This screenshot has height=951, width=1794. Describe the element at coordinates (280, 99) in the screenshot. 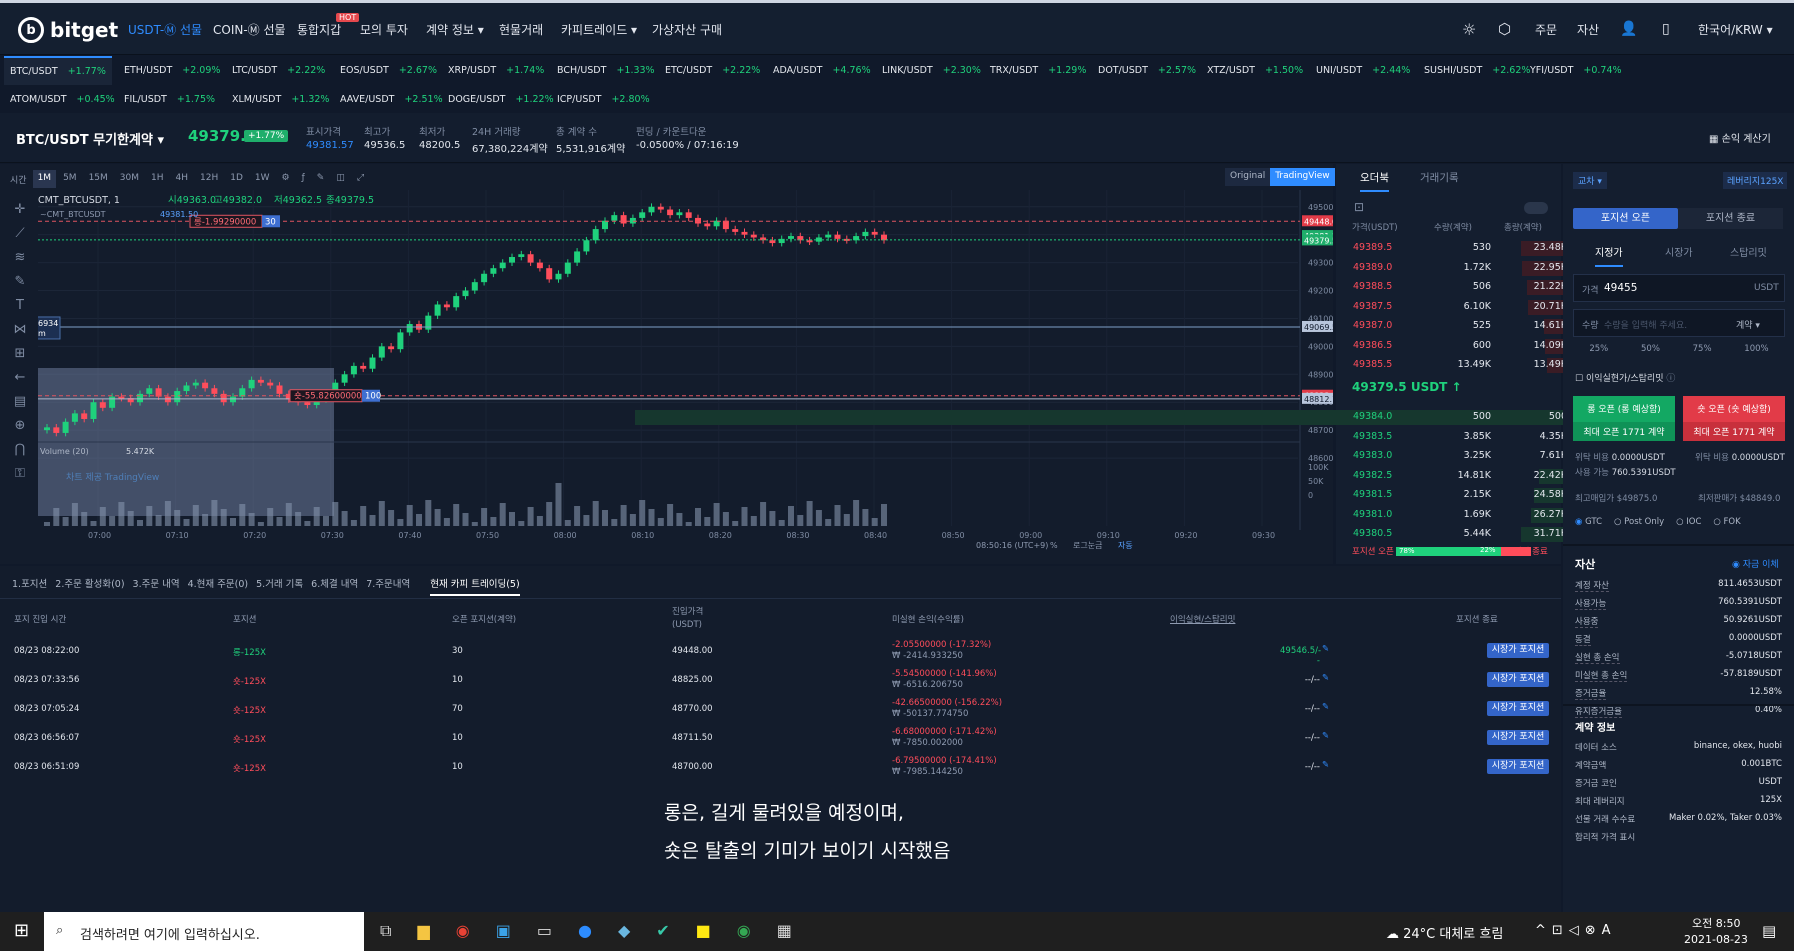

I see `ticker-xlm-usdt: XLM/USDT +1.32%` at that location.